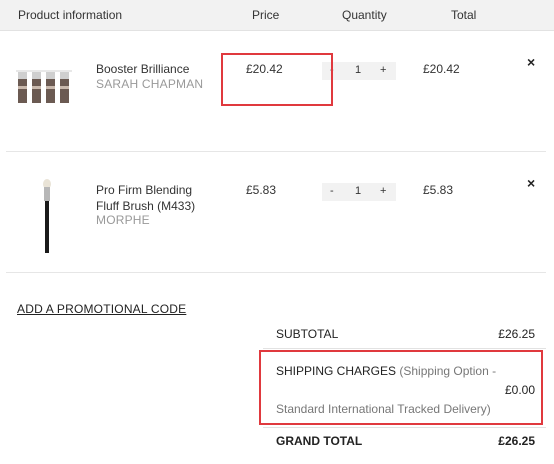 This screenshot has height=464, width=554. Describe the element at coordinates (150, 84) in the screenshot. I see `product-brand: SARAH CHAPMAN` at that location.